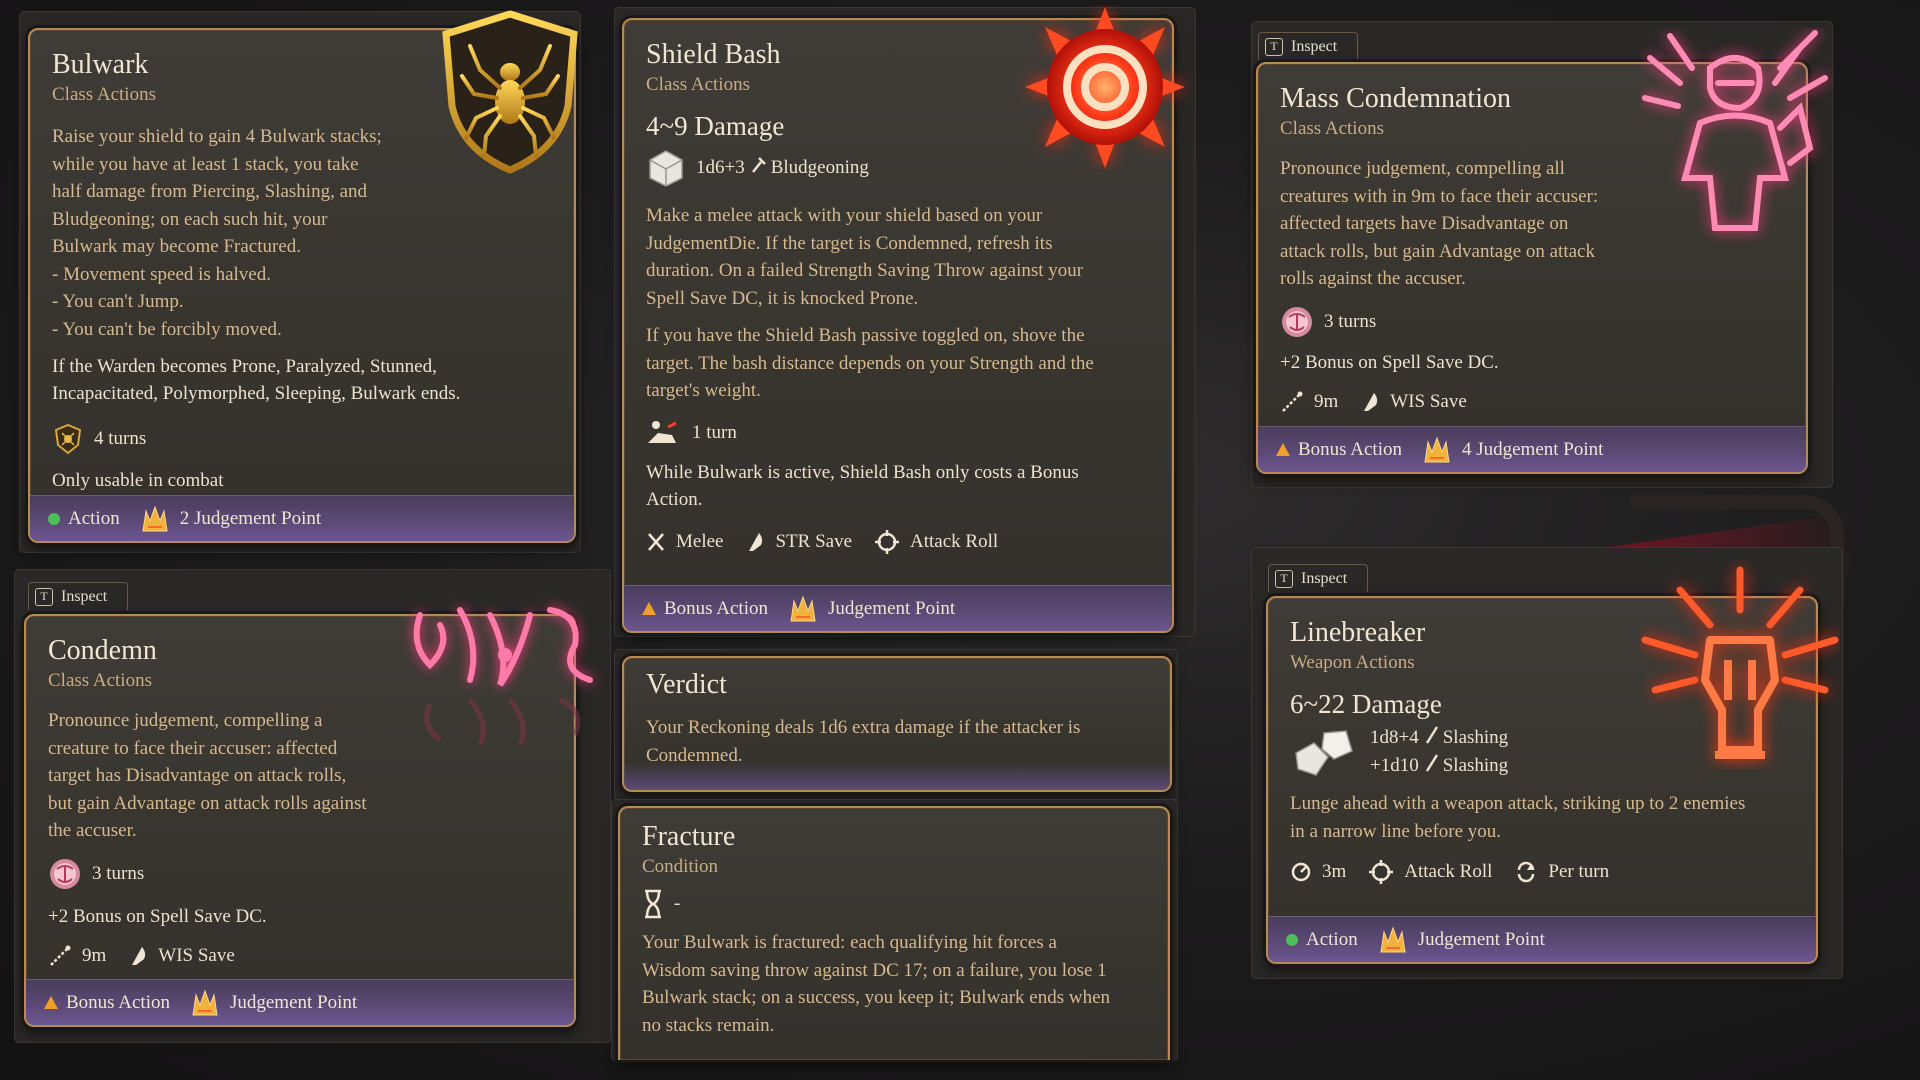  What do you see at coordinates (1394, 765) in the screenshot?
I see `linebreaker-dice-2: +1d10` at bounding box center [1394, 765].